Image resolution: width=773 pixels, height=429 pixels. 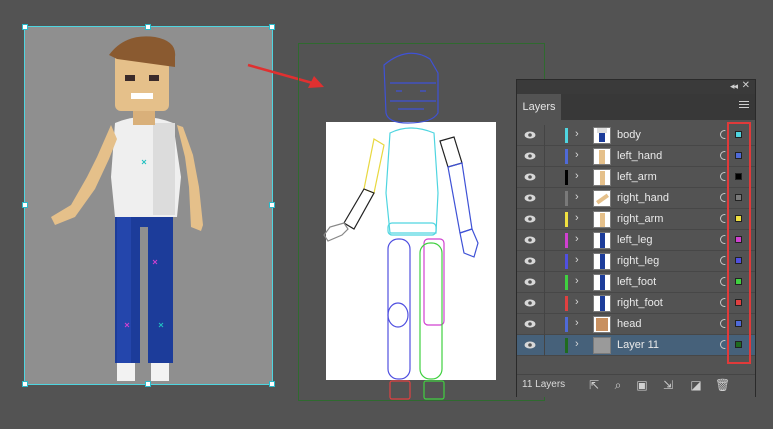 I want to click on layer-name: left_foot, so click(x=636, y=282).